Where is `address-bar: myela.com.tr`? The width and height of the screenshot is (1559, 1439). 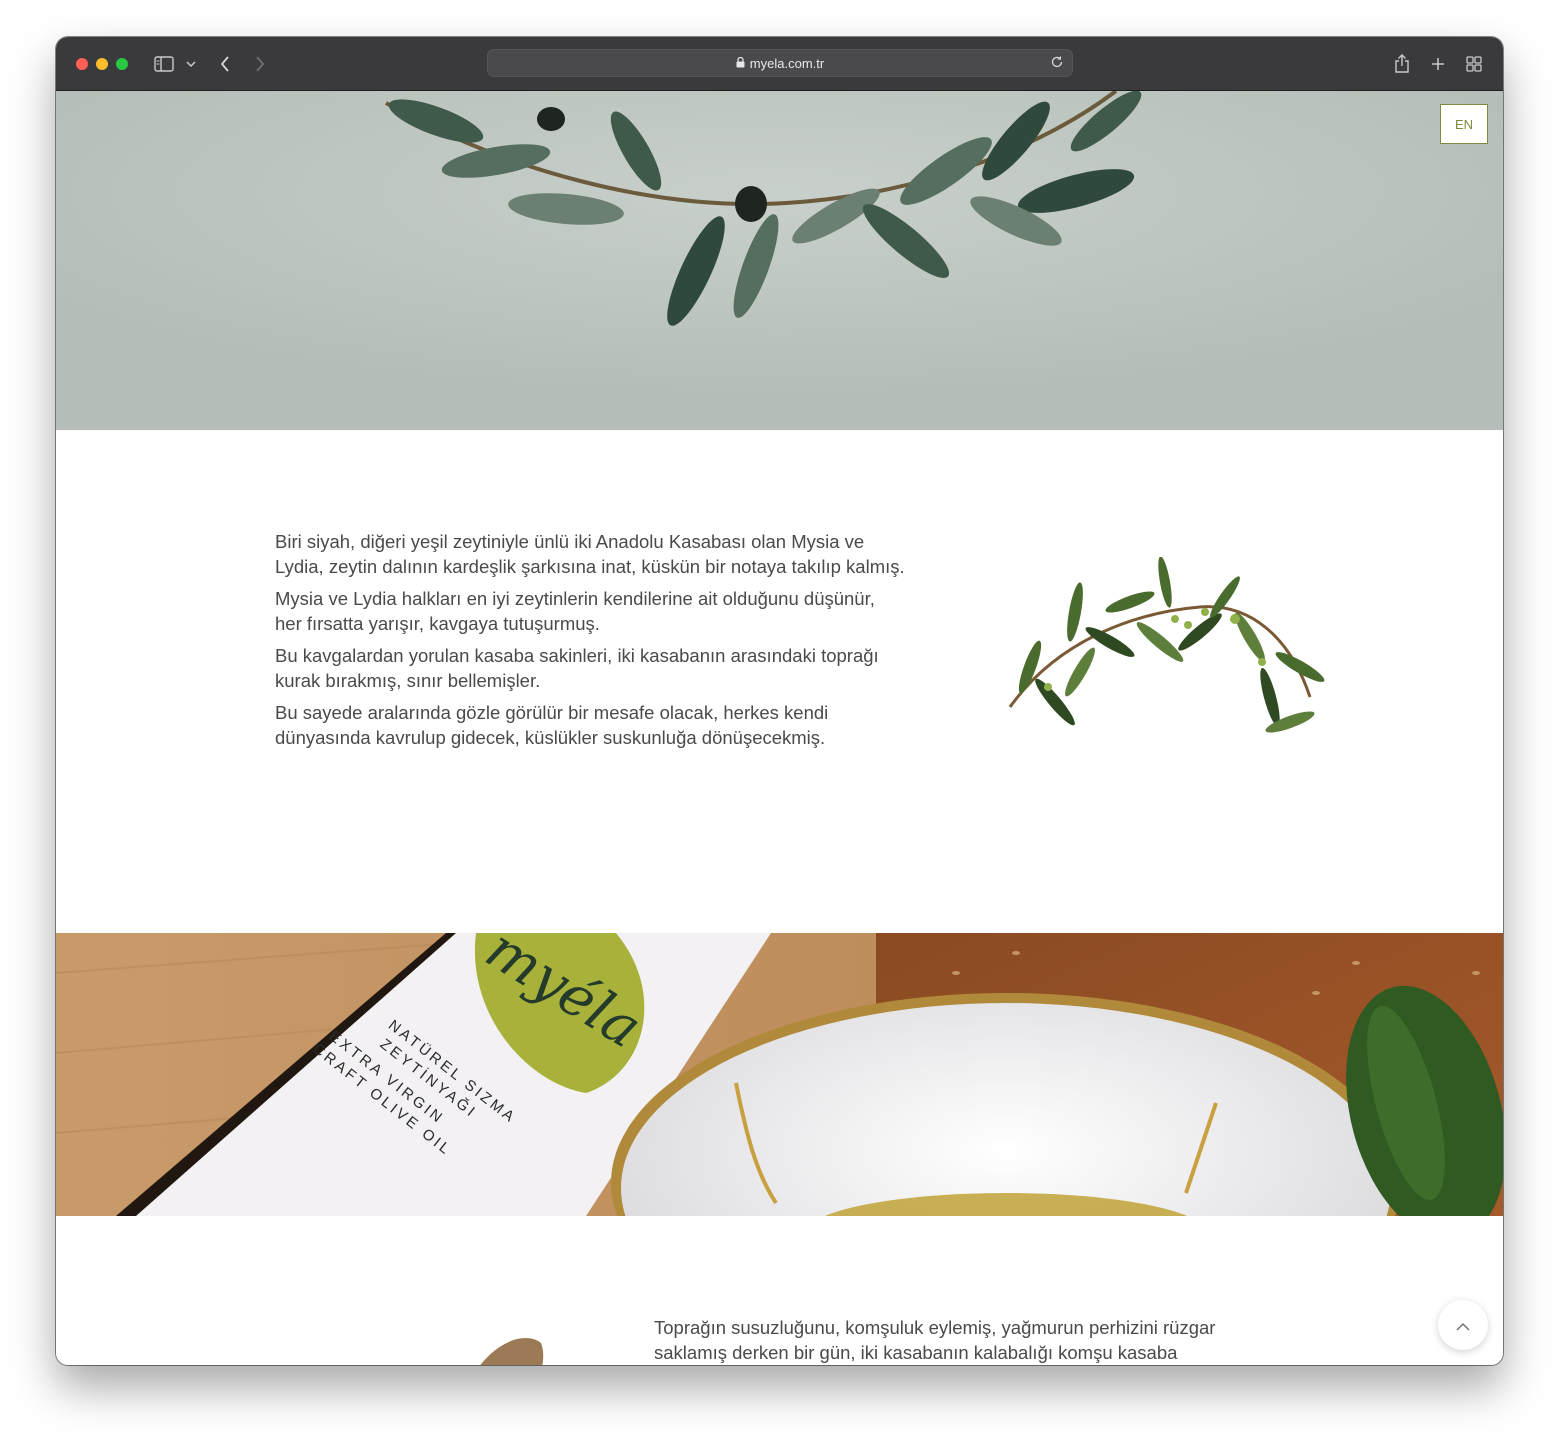 address-bar: myela.com.tr is located at coordinates (780, 63).